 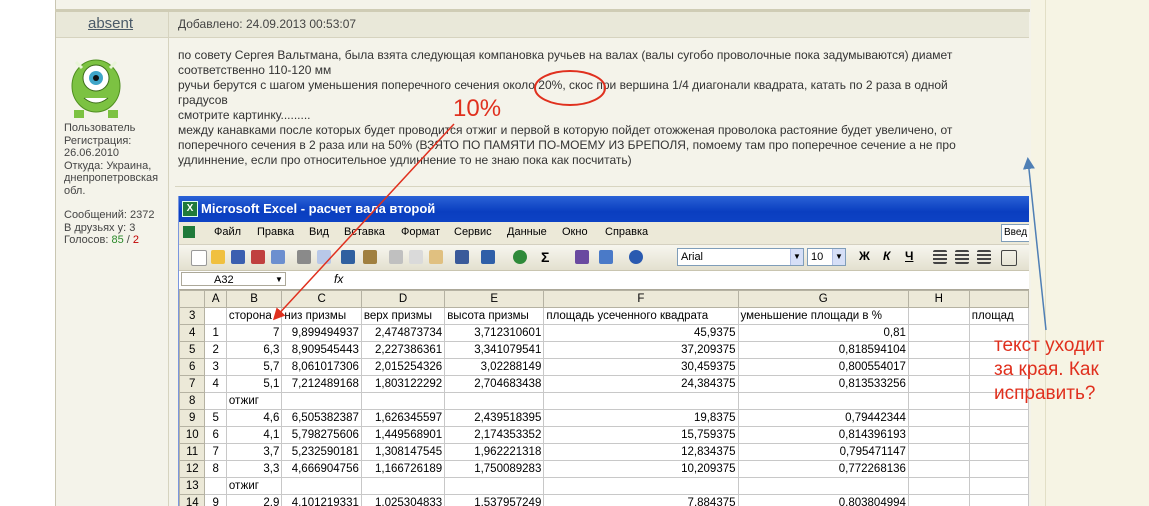 What do you see at coordinates (238, 257) in the screenshot?
I see `save-icon` at bounding box center [238, 257].